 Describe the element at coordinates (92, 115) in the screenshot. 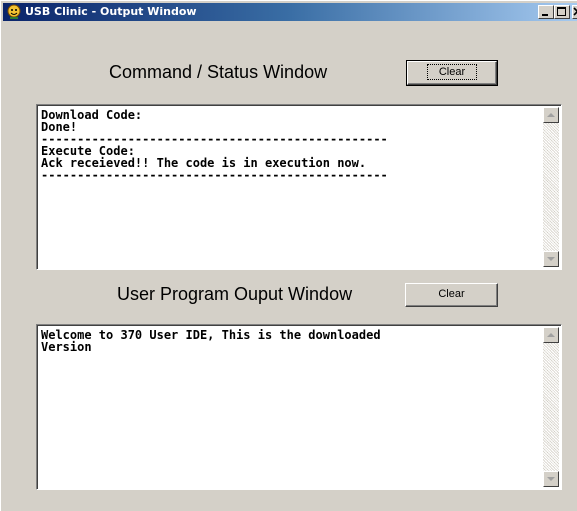

I see `command-line: Download Code:` at that location.